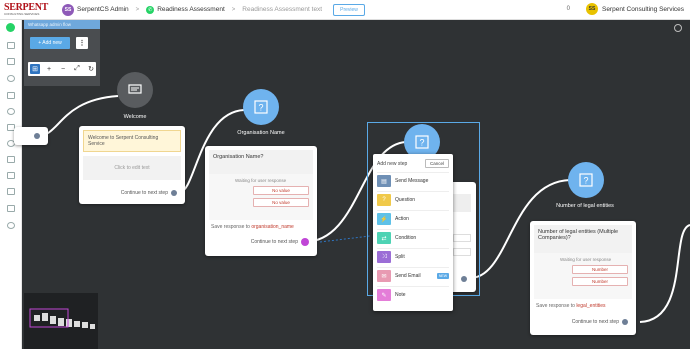  Describe the element at coordinates (678, 28) in the screenshot. I see `help-icon` at that location.